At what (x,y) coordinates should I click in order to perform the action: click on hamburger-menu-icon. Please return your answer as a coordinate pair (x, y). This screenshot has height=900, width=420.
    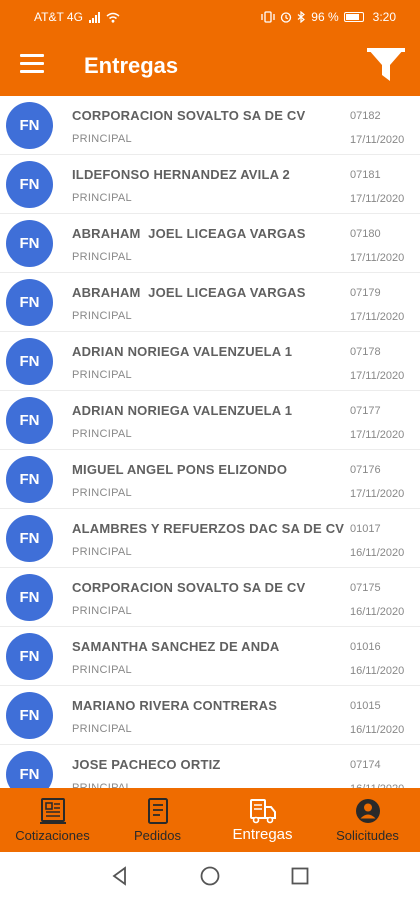
    Looking at the image, I should click on (33, 64).